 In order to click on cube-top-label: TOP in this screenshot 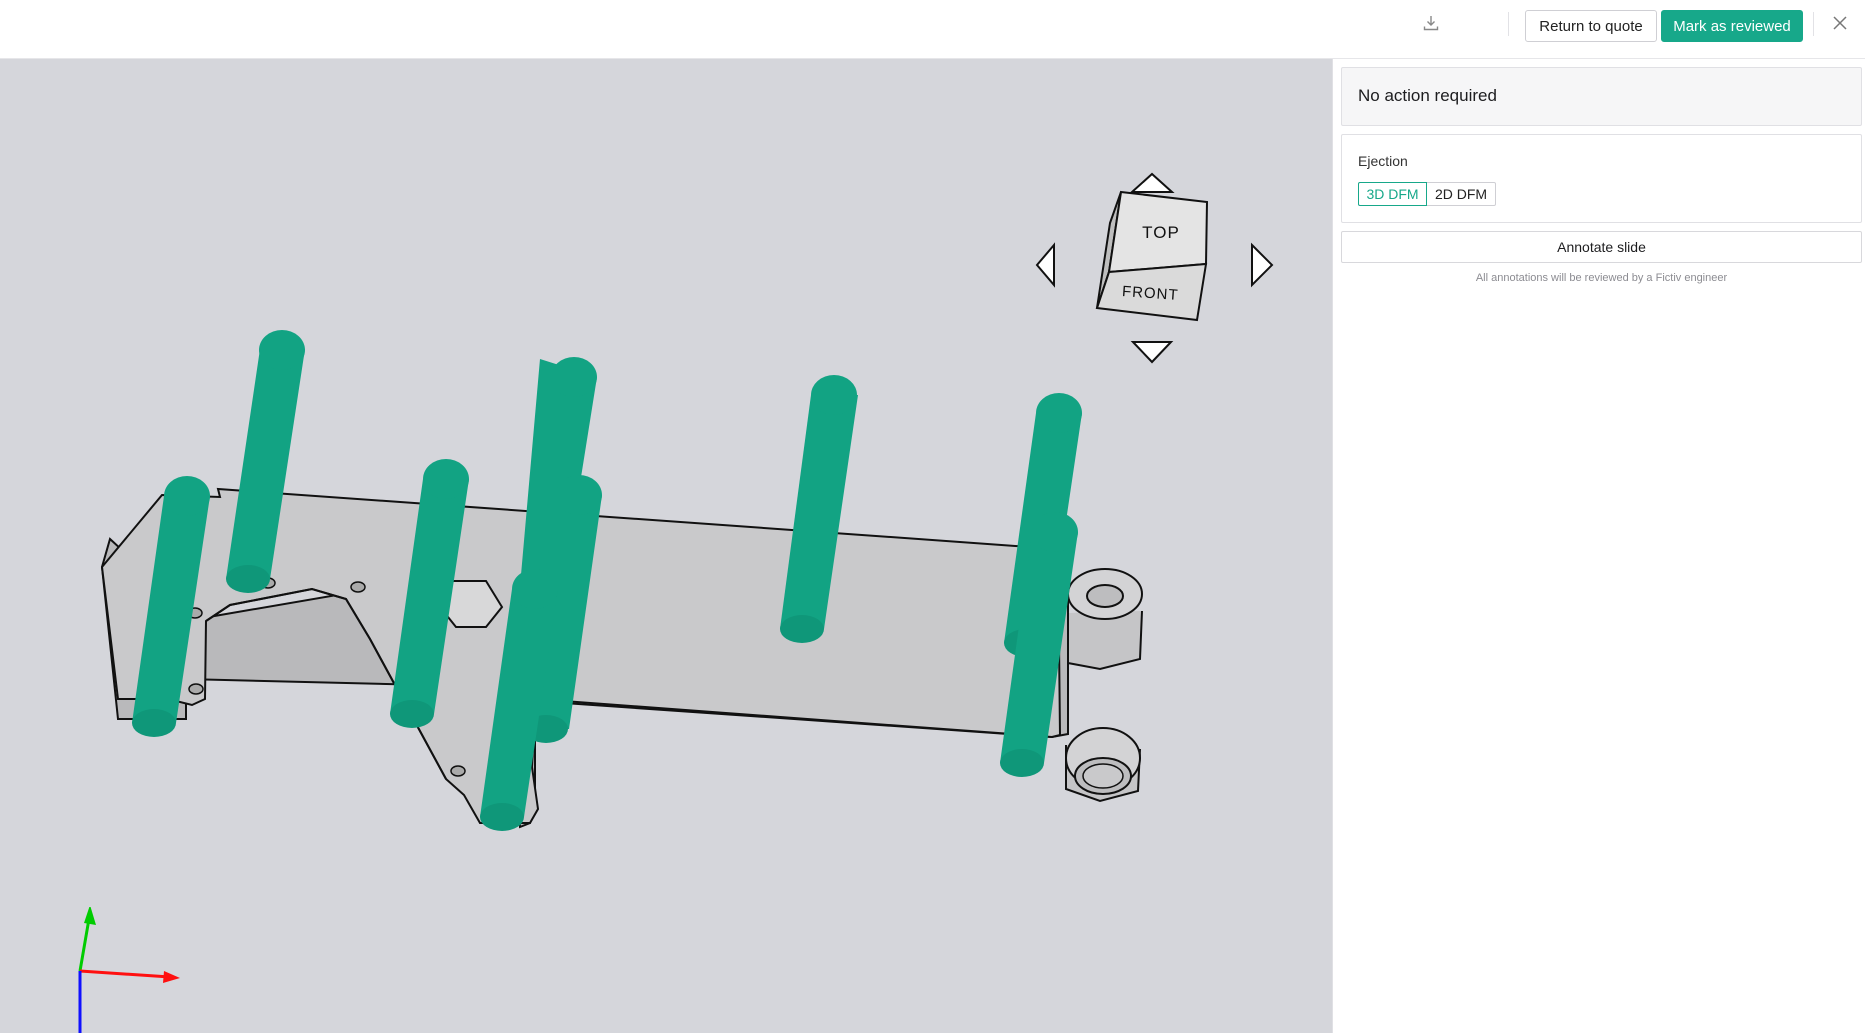, I will do `click(1161, 232)`.